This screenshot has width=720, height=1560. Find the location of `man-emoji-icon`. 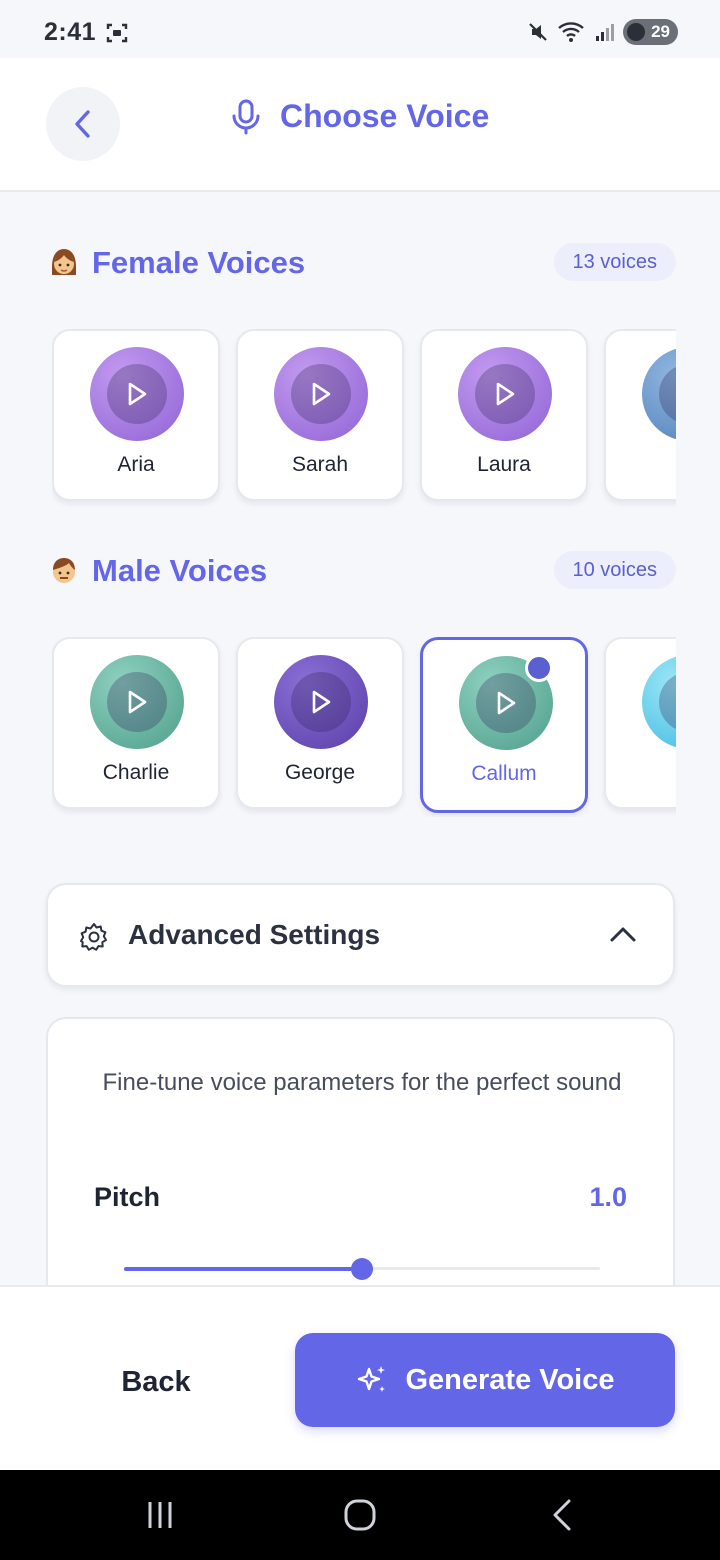

man-emoji-icon is located at coordinates (64, 570).